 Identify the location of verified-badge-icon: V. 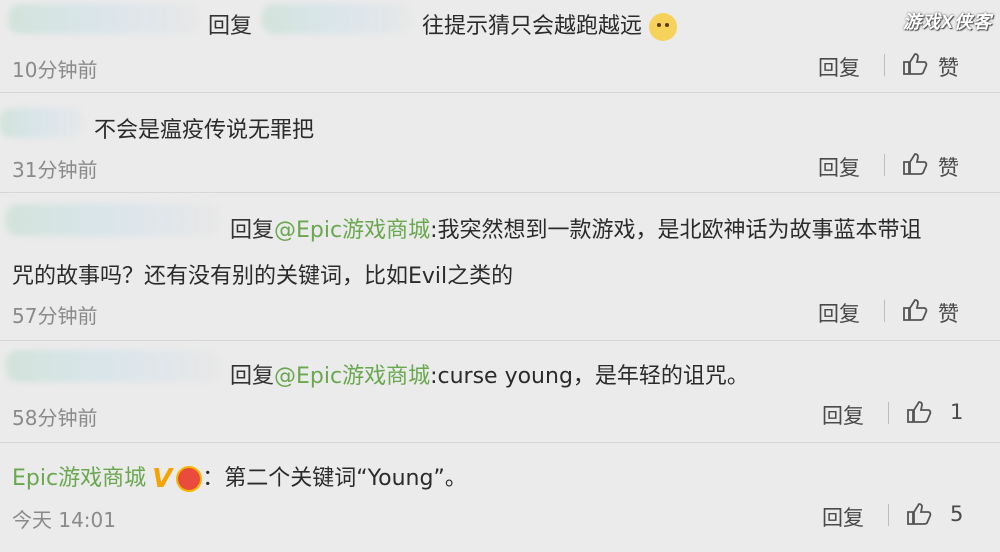
(162, 479).